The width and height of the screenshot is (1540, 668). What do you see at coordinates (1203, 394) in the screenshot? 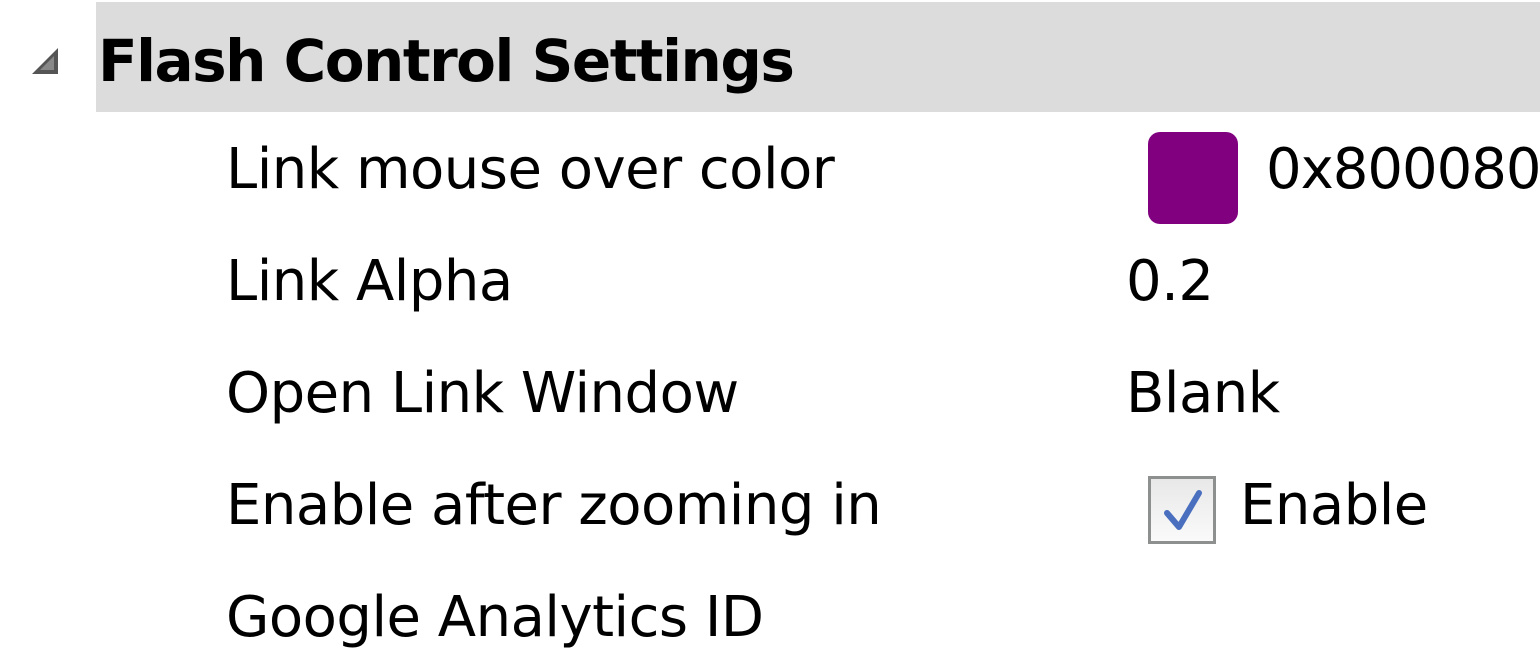
I see `property-value: Blank` at bounding box center [1203, 394].